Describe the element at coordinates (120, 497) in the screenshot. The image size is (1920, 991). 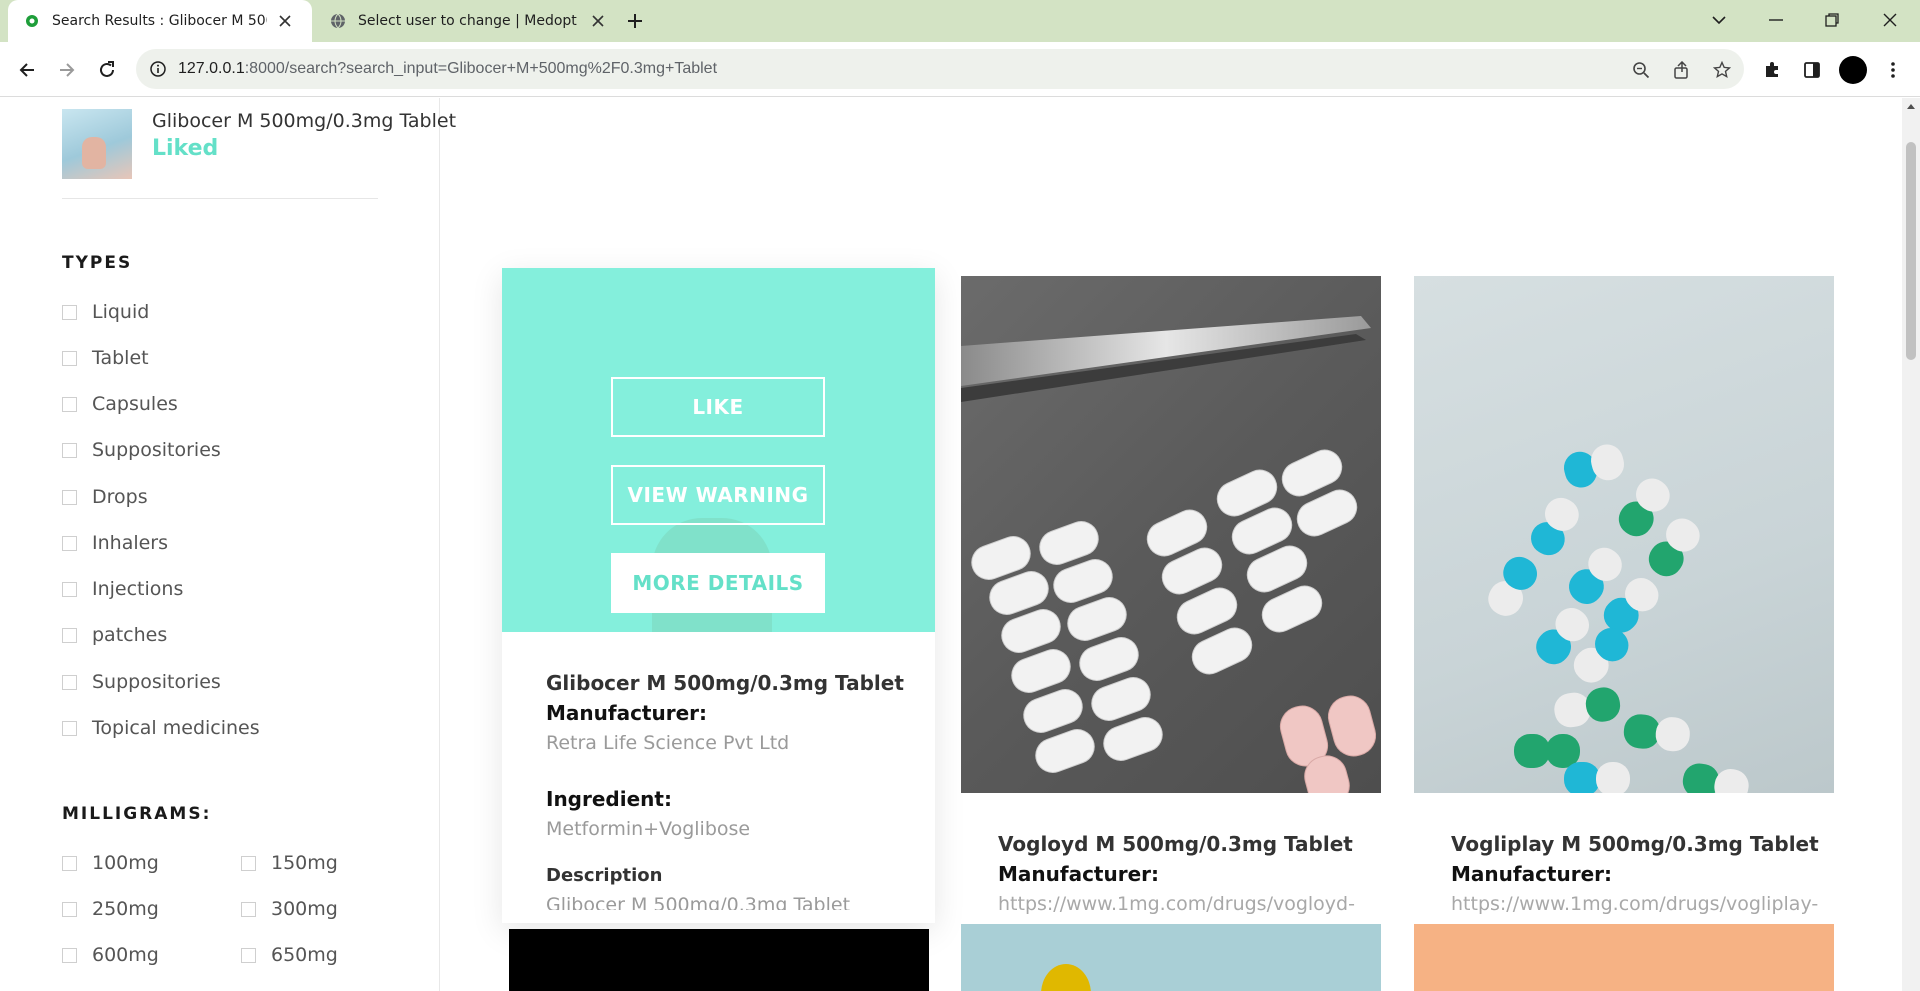
I see `type-label: Drops` at that location.